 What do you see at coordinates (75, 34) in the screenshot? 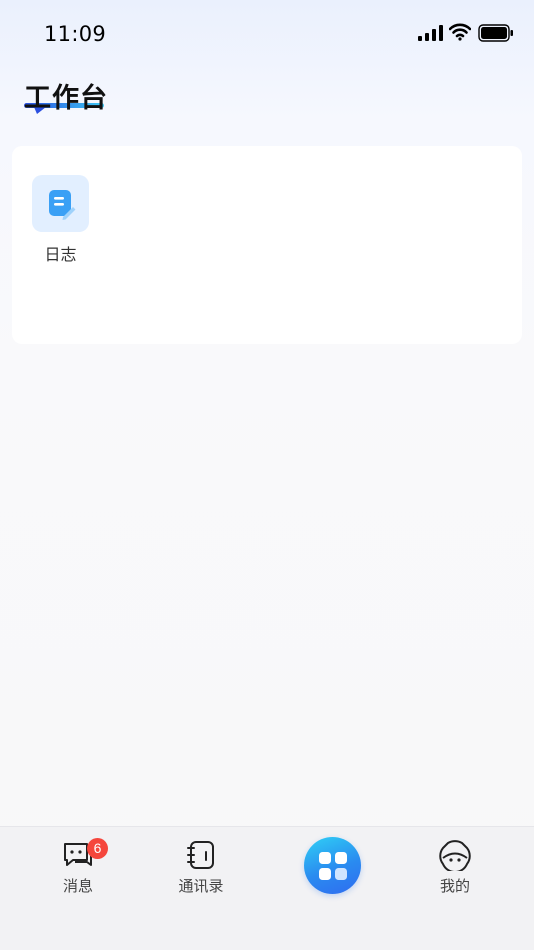
I see `status-time: 11:09` at bounding box center [75, 34].